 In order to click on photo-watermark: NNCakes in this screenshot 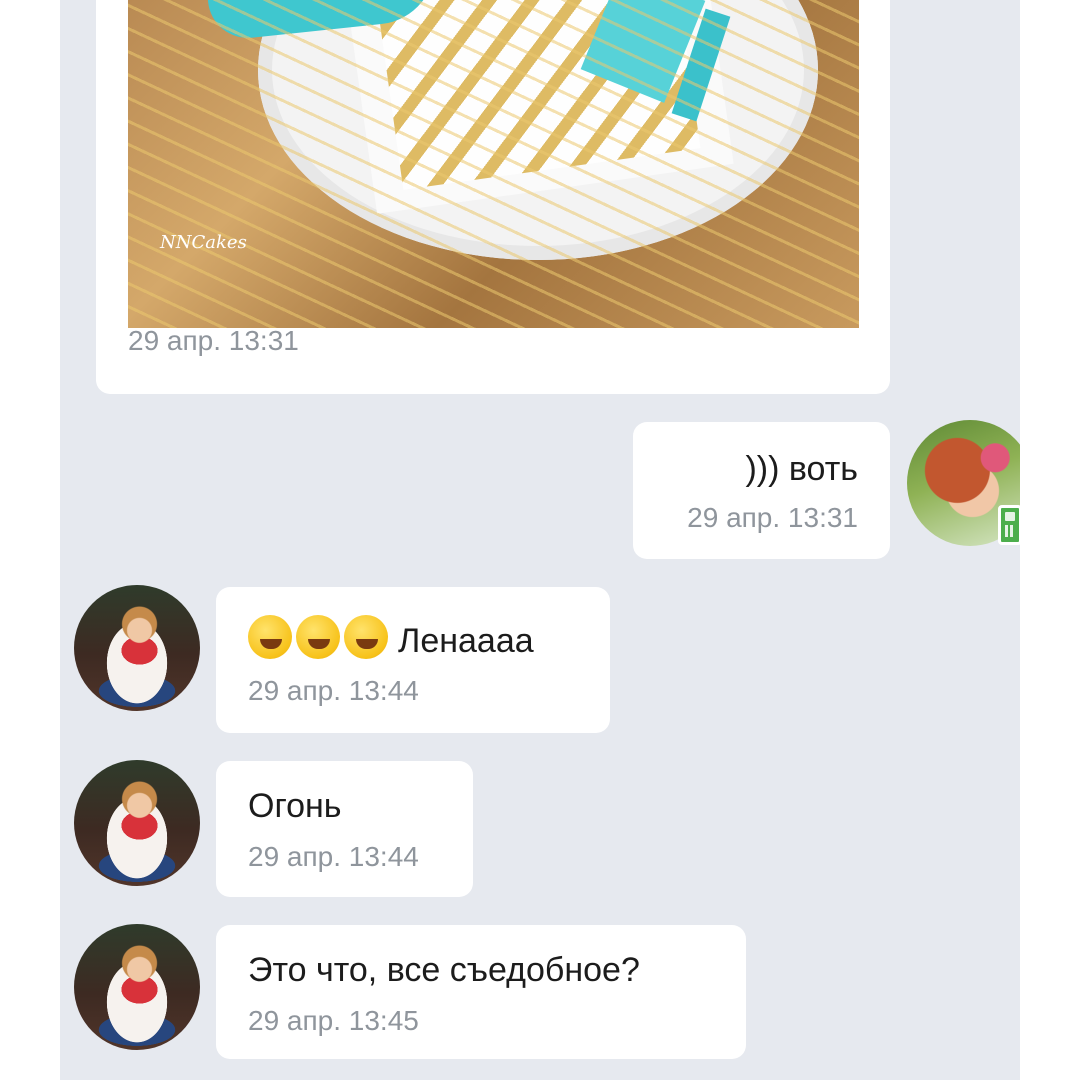, I will do `click(203, 242)`.